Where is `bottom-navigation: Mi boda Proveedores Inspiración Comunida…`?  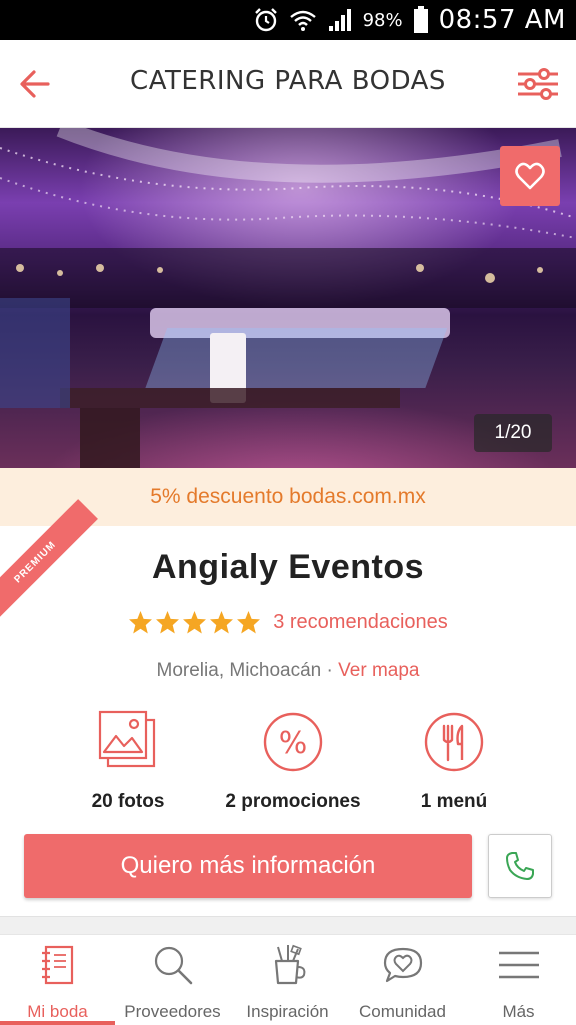
bottom-navigation: Mi boda Proveedores Inspiración Comunida… is located at coordinates (288, 979).